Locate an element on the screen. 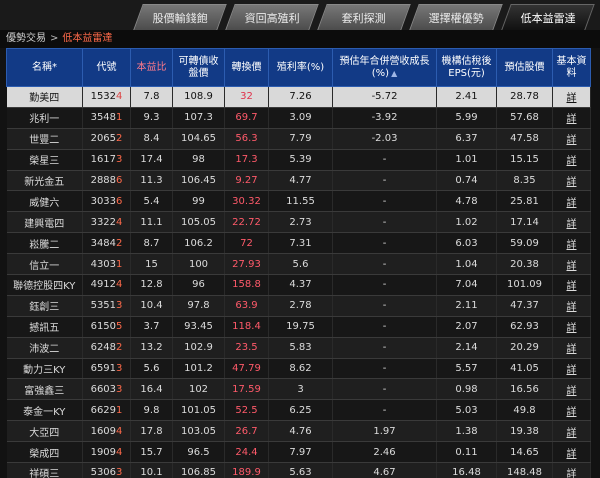  cell-name: 威健六 is located at coordinates (44, 201).